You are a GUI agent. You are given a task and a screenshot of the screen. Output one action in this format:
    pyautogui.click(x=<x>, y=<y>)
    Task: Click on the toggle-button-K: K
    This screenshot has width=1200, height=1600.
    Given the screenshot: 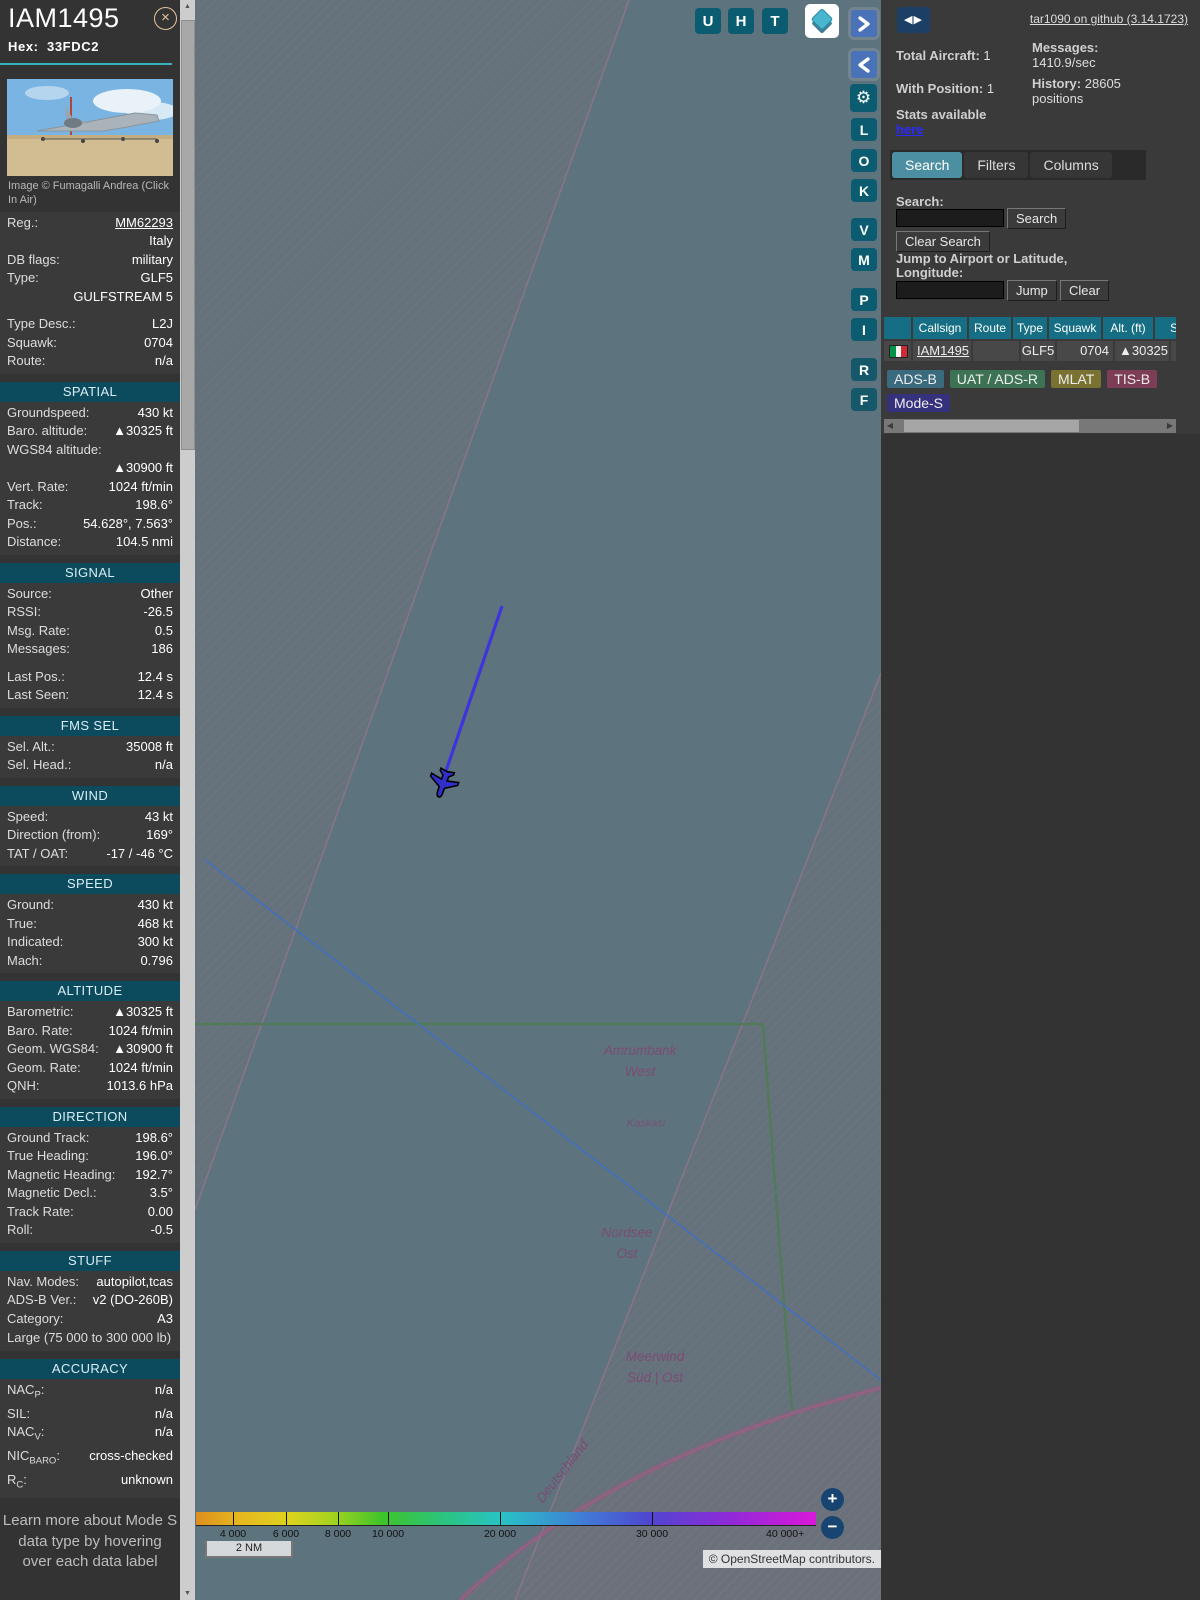 What is the action you would take?
    pyautogui.click(x=864, y=190)
    